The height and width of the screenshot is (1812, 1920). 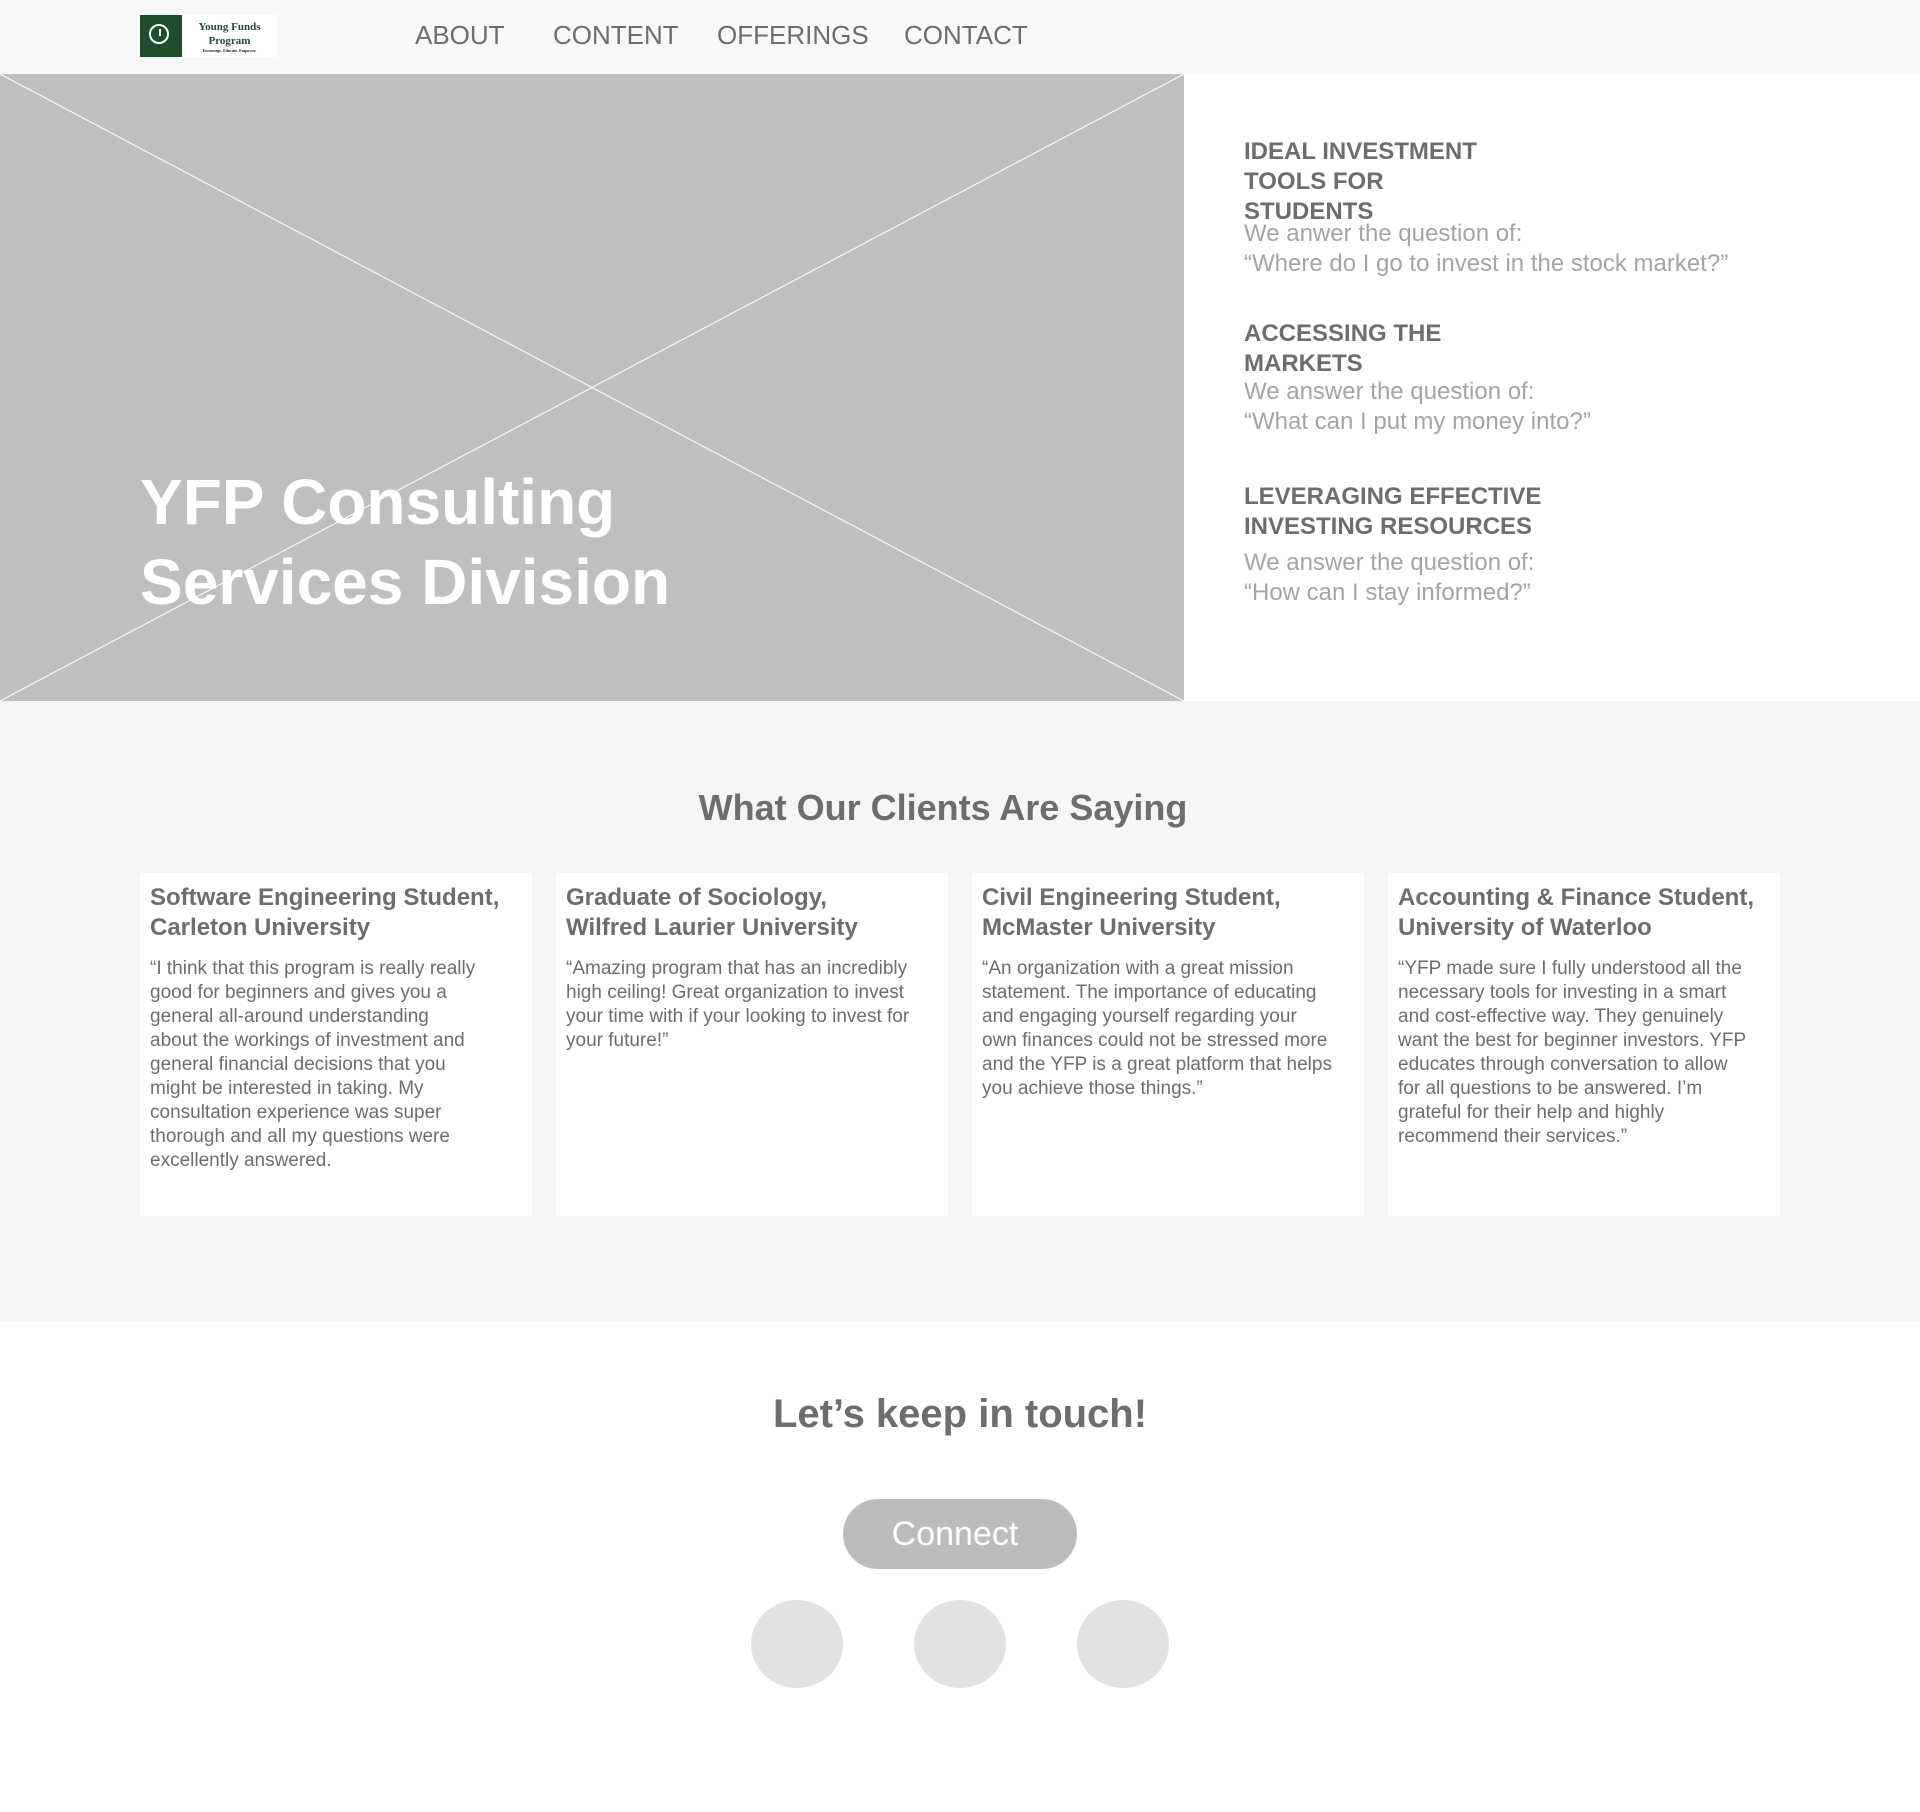 What do you see at coordinates (307, 1040) in the screenshot?
I see `quote-line: about the workings of investment and` at bounding box center [307, 1040].